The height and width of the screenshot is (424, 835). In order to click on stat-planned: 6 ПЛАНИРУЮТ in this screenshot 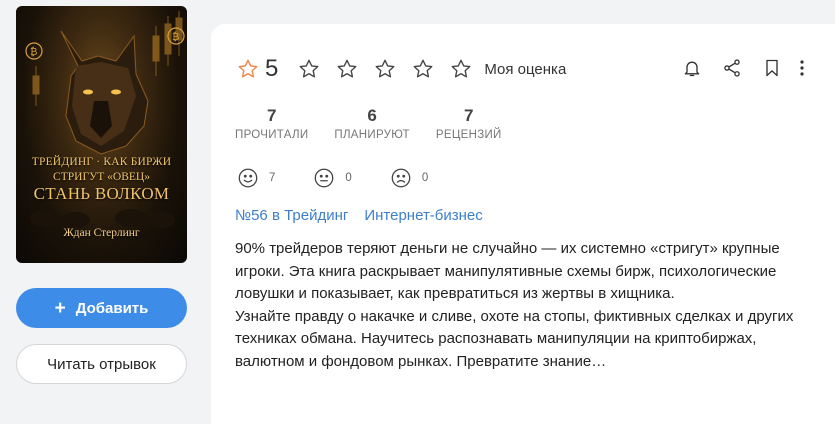, I will do `click(371, 123)`.